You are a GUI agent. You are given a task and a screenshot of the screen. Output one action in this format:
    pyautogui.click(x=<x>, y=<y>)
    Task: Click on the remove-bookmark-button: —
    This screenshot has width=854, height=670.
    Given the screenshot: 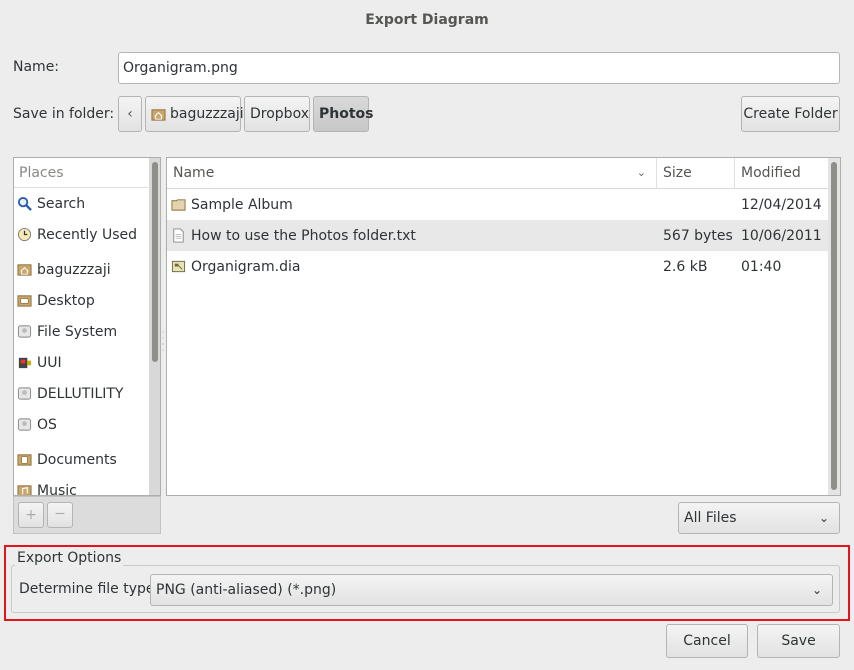 What is the action you would take?
    pyautogui.click(x=60, y=515)
    